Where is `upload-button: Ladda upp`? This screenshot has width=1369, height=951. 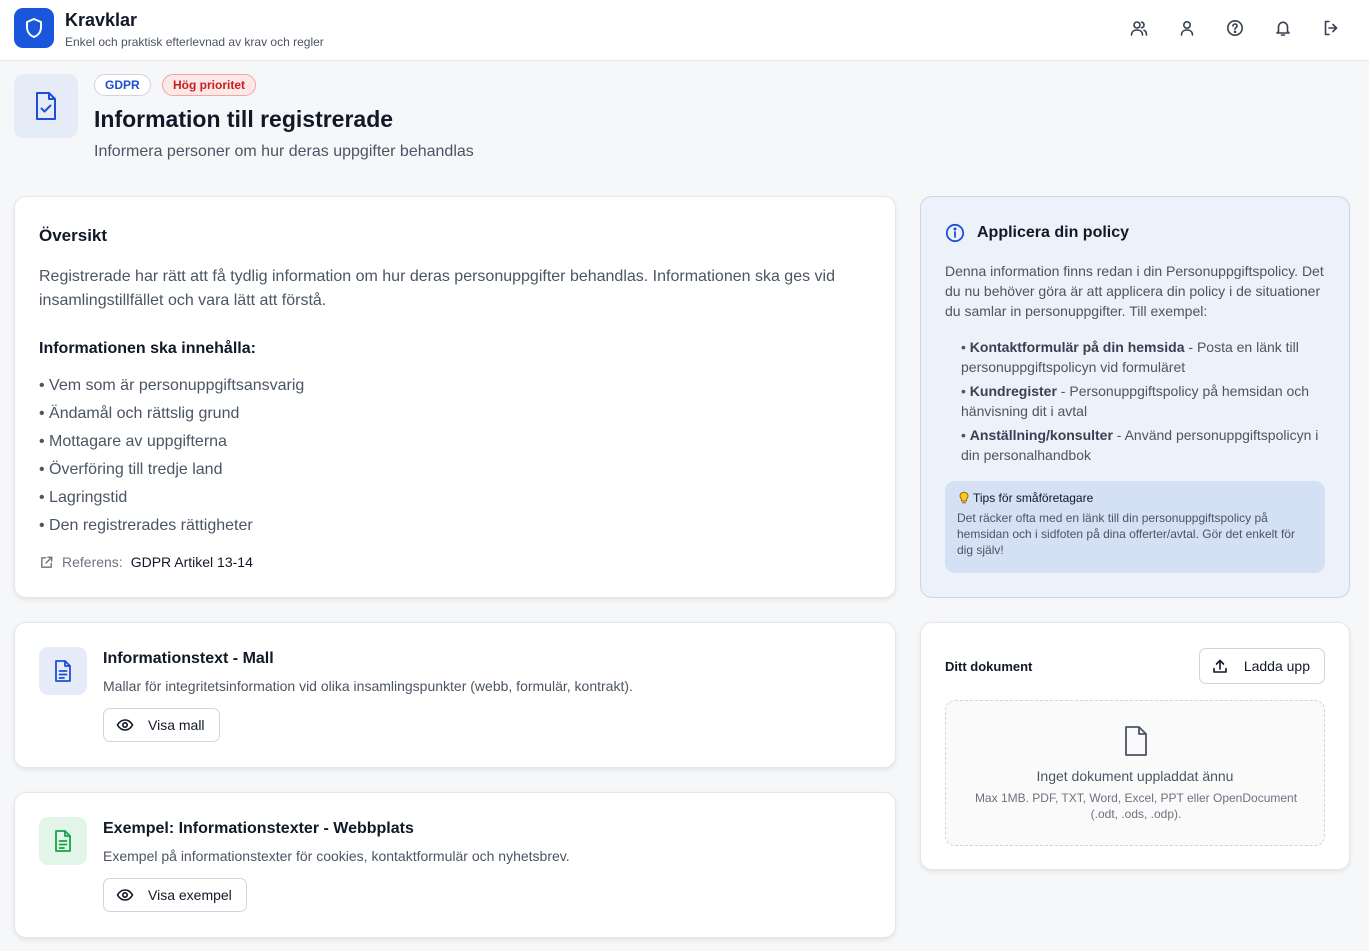
upload-button: Ladda upp is located at coordinates (1261, 666).